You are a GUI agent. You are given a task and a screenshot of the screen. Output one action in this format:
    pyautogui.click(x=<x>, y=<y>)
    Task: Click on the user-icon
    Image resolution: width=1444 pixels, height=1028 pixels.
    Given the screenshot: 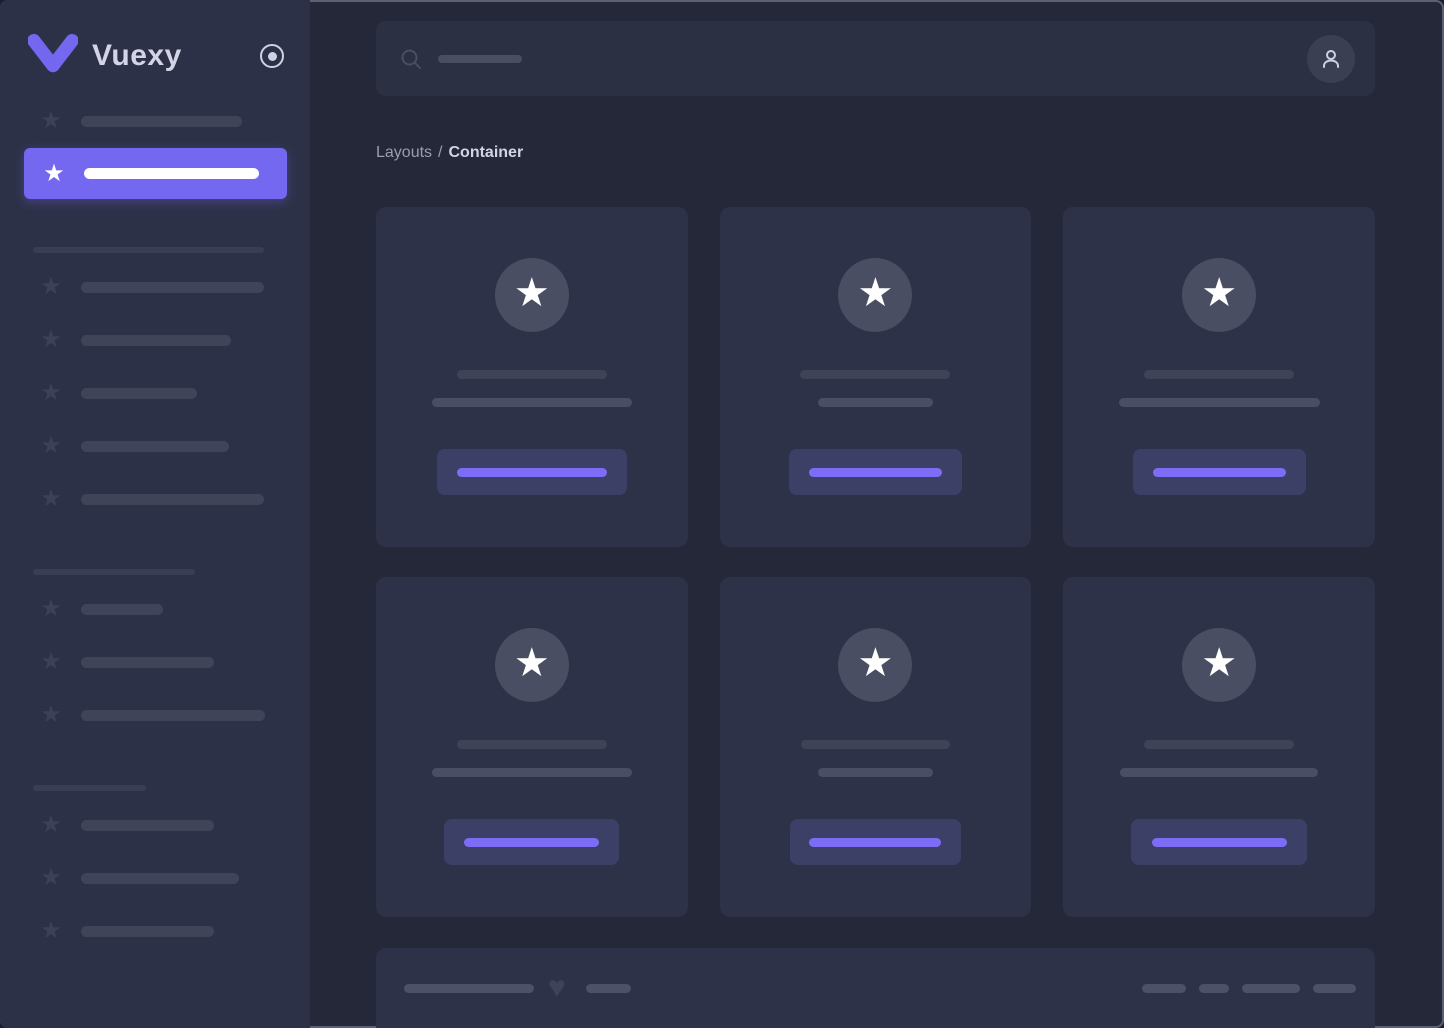 What is the action you would take?
    pyautogui.click(x=1331, y=58)
    